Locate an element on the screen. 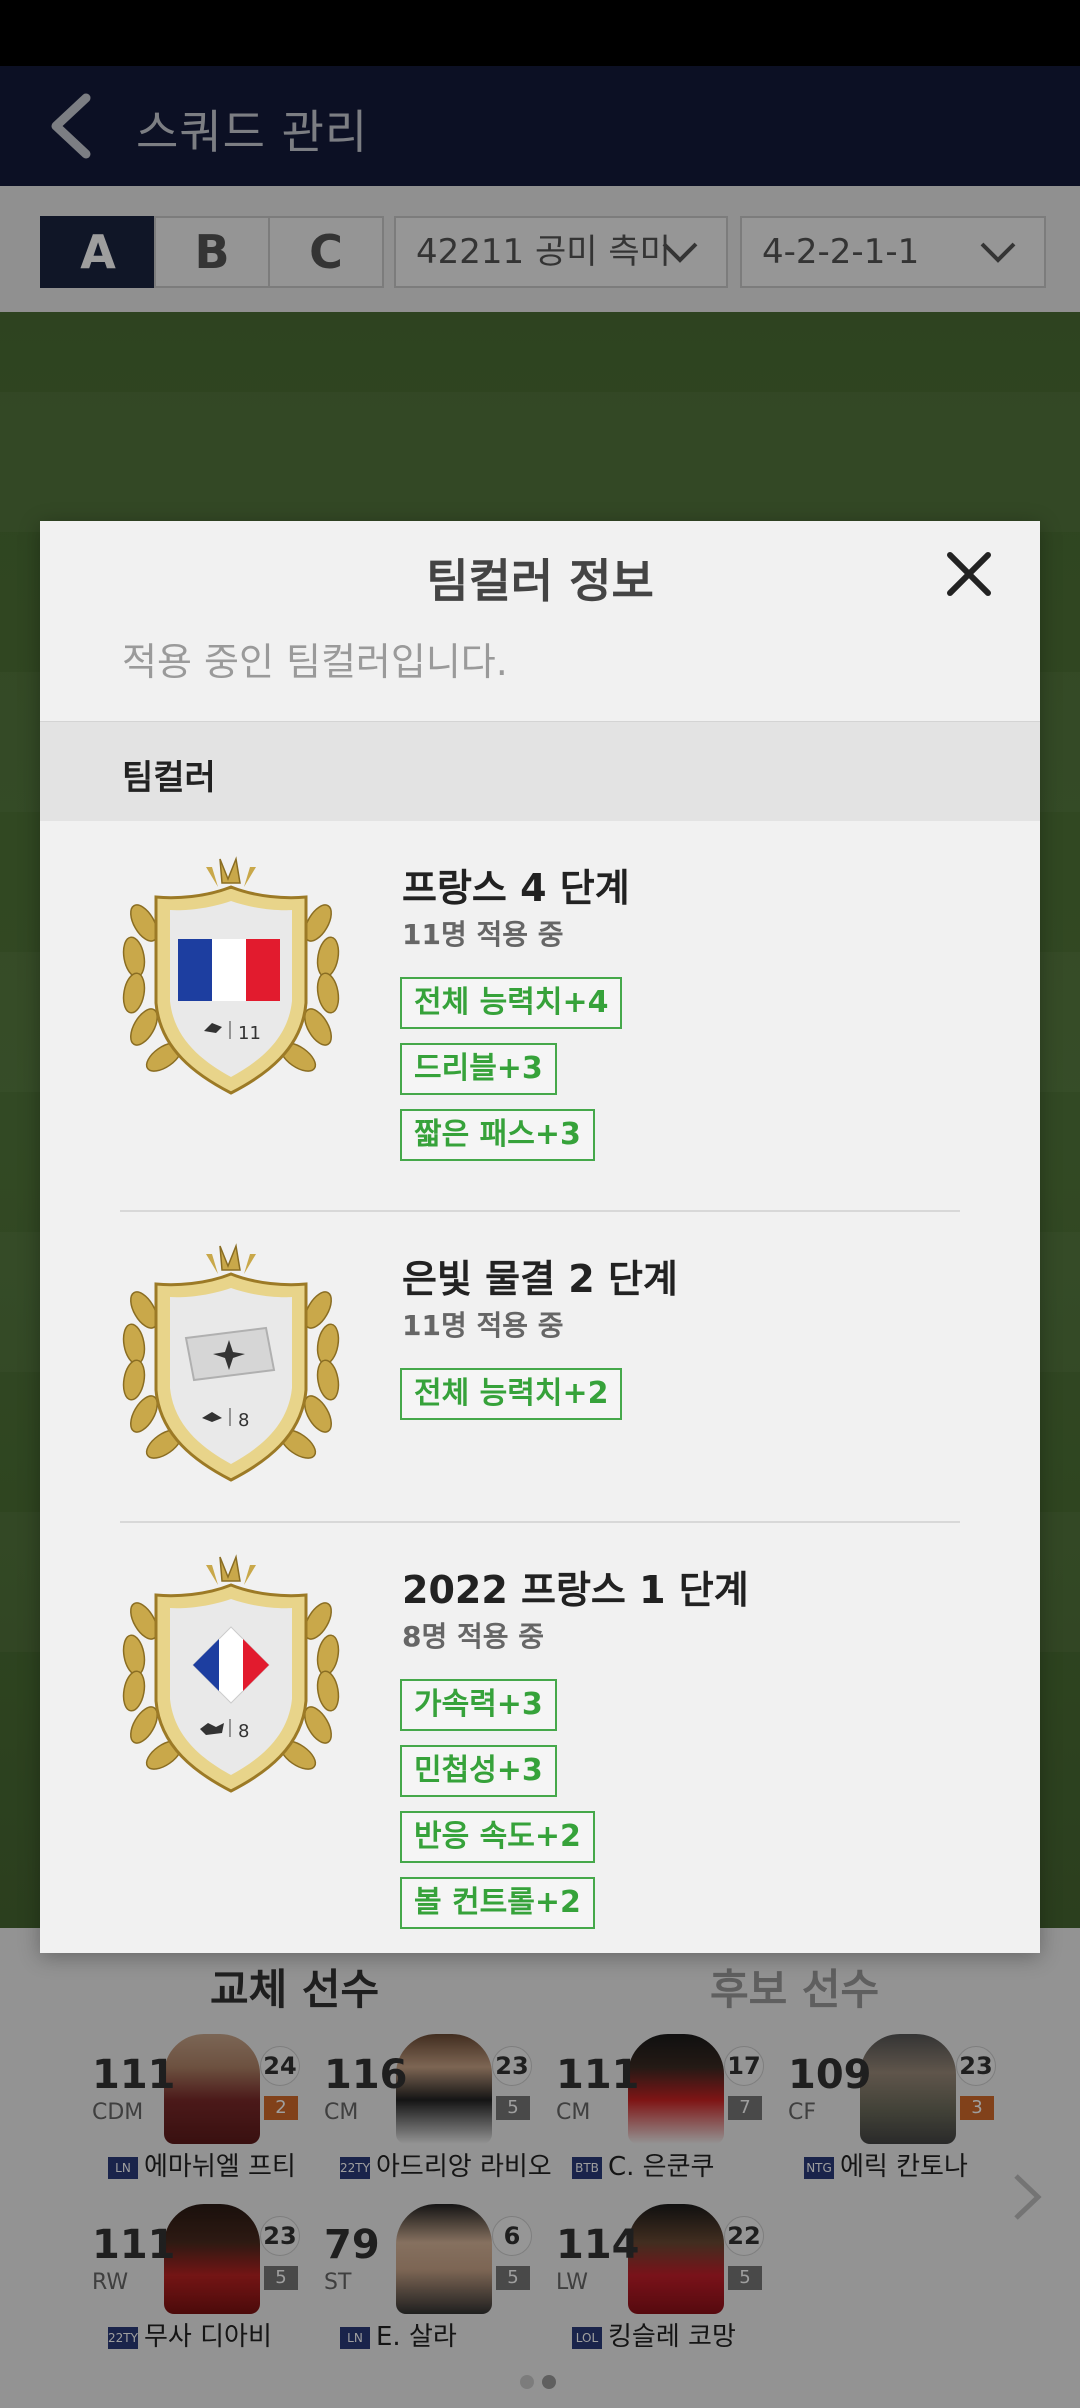 The height and width of the screenshot is (2408, 1080). team-color-name: 프랑스 4 단계 is located at coordinates (516, 888).